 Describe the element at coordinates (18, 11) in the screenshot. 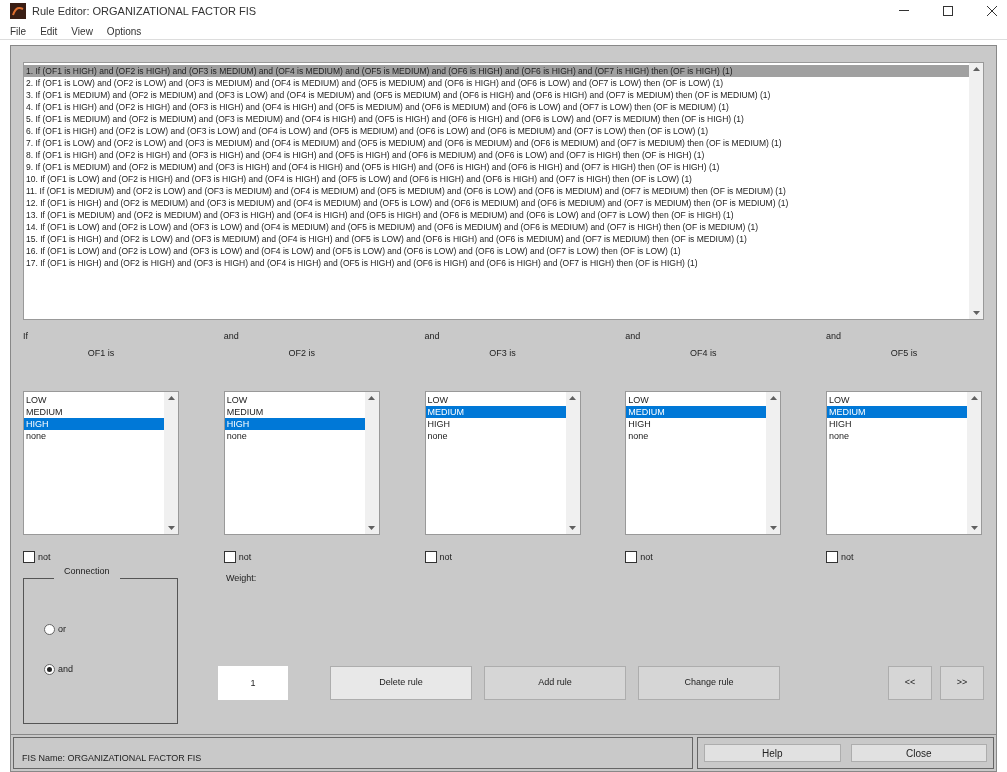

I see `app-icon` at that location.